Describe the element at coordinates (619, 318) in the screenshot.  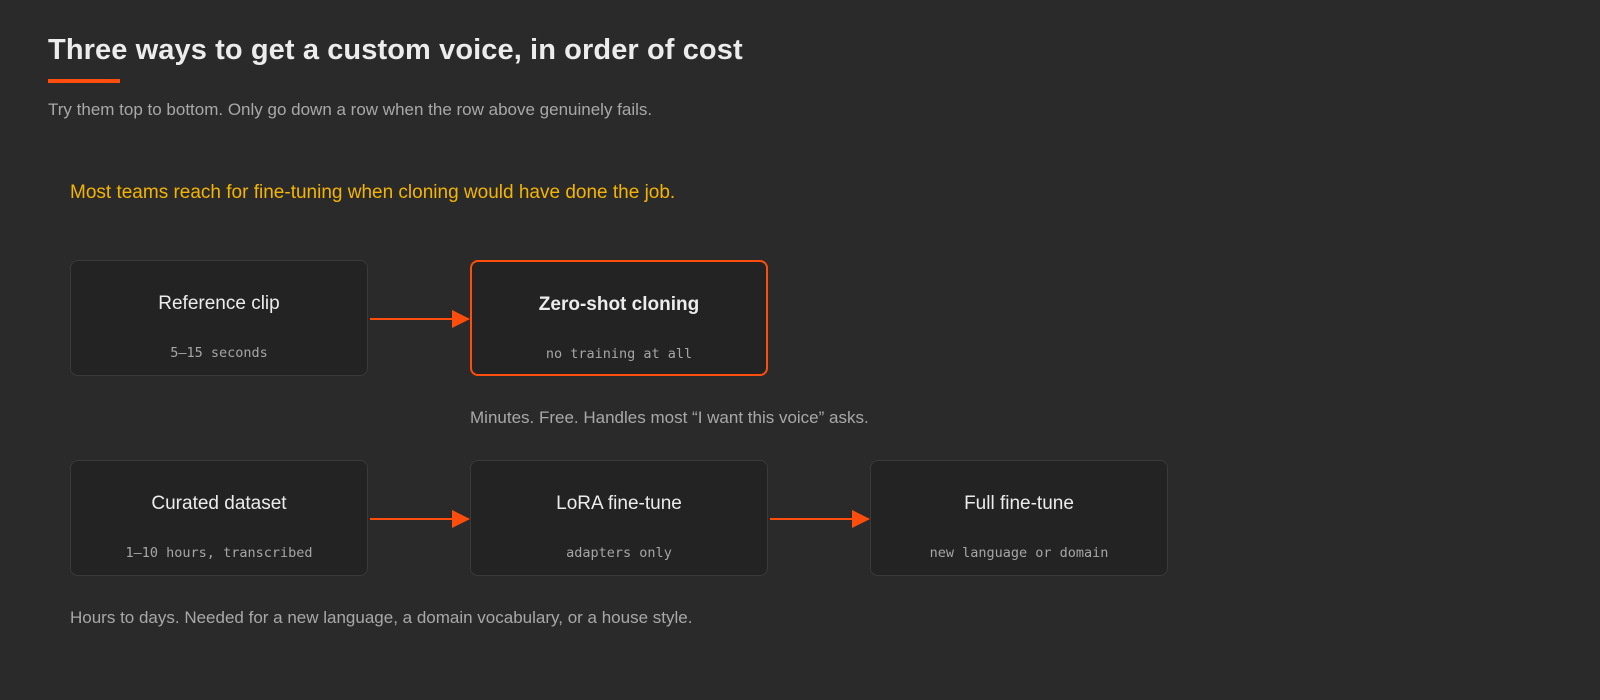
I see `node-zero-shot-cloning: Zero-shot cloning no training at all` at that location.